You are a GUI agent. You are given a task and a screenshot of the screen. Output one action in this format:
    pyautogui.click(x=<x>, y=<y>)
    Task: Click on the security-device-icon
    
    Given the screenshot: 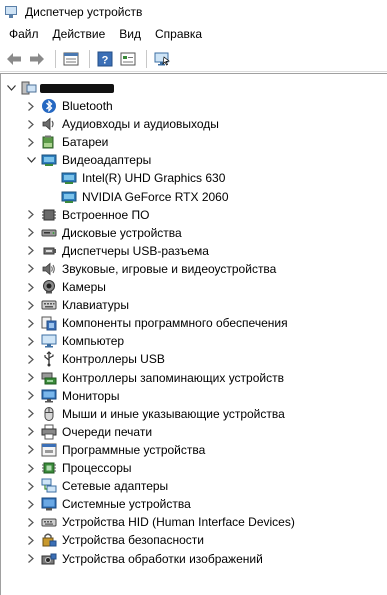 What is the action you would take?
    pyautogui.click(x=49, y=540)
    